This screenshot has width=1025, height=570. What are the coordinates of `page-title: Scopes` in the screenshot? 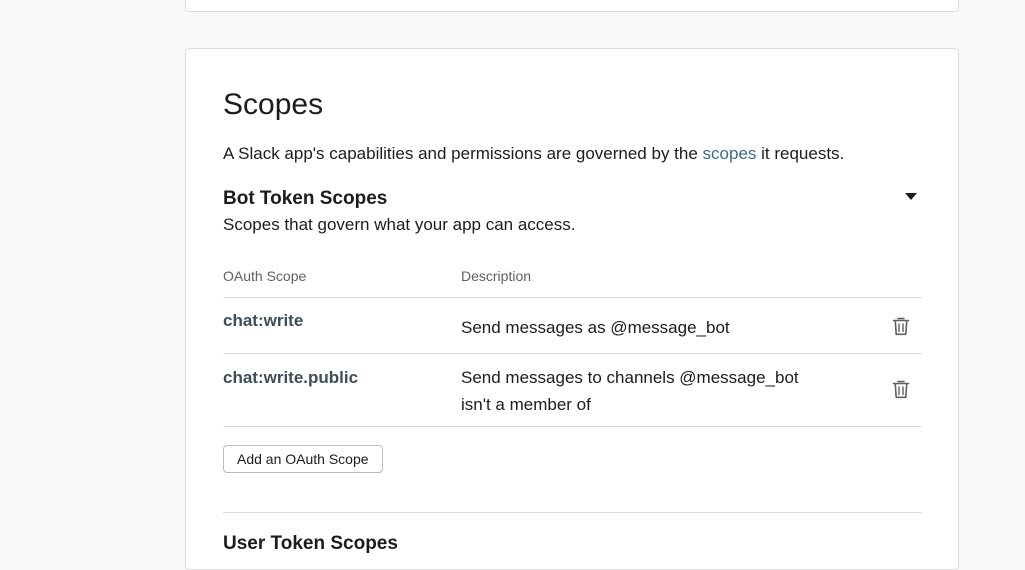 It's located at (273, 104).